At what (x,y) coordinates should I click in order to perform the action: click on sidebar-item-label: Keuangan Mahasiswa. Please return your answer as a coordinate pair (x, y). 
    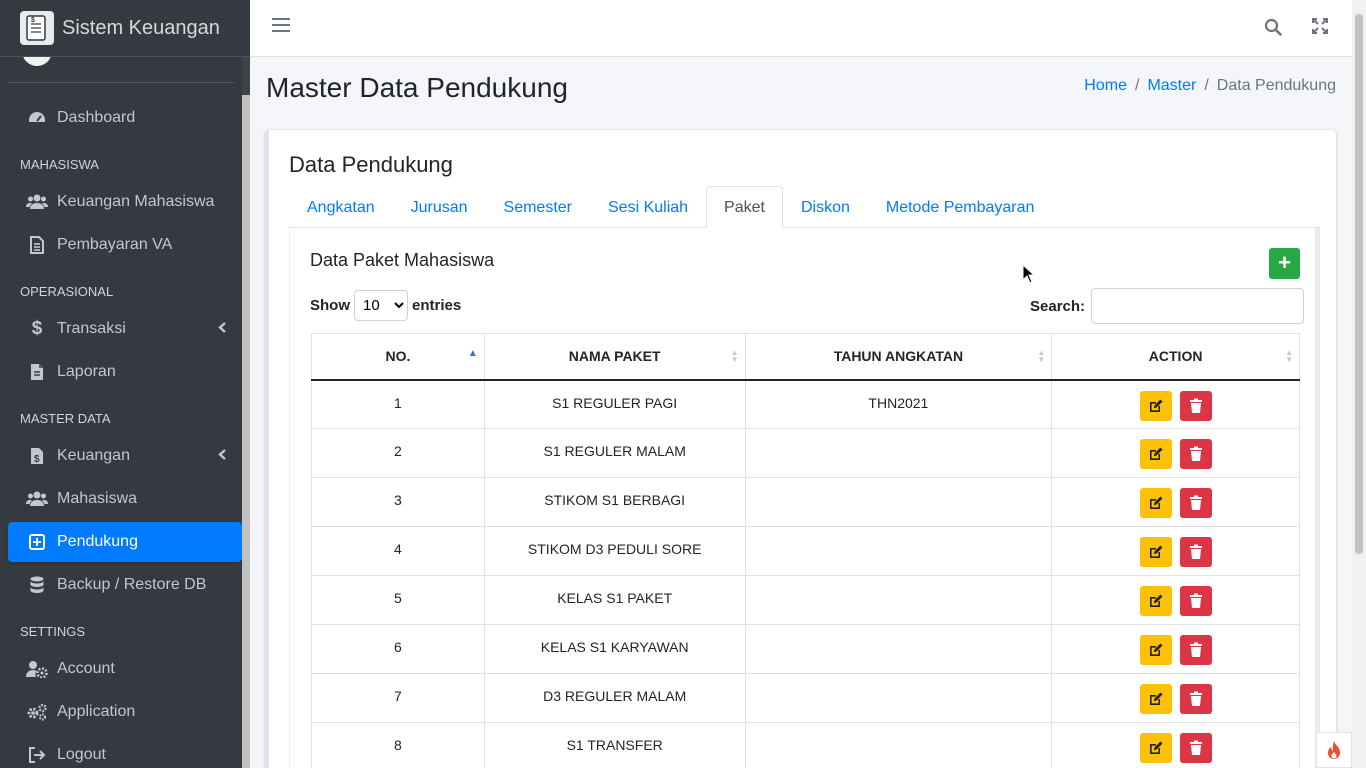
    Looking at the image, I should click on (136, 201).